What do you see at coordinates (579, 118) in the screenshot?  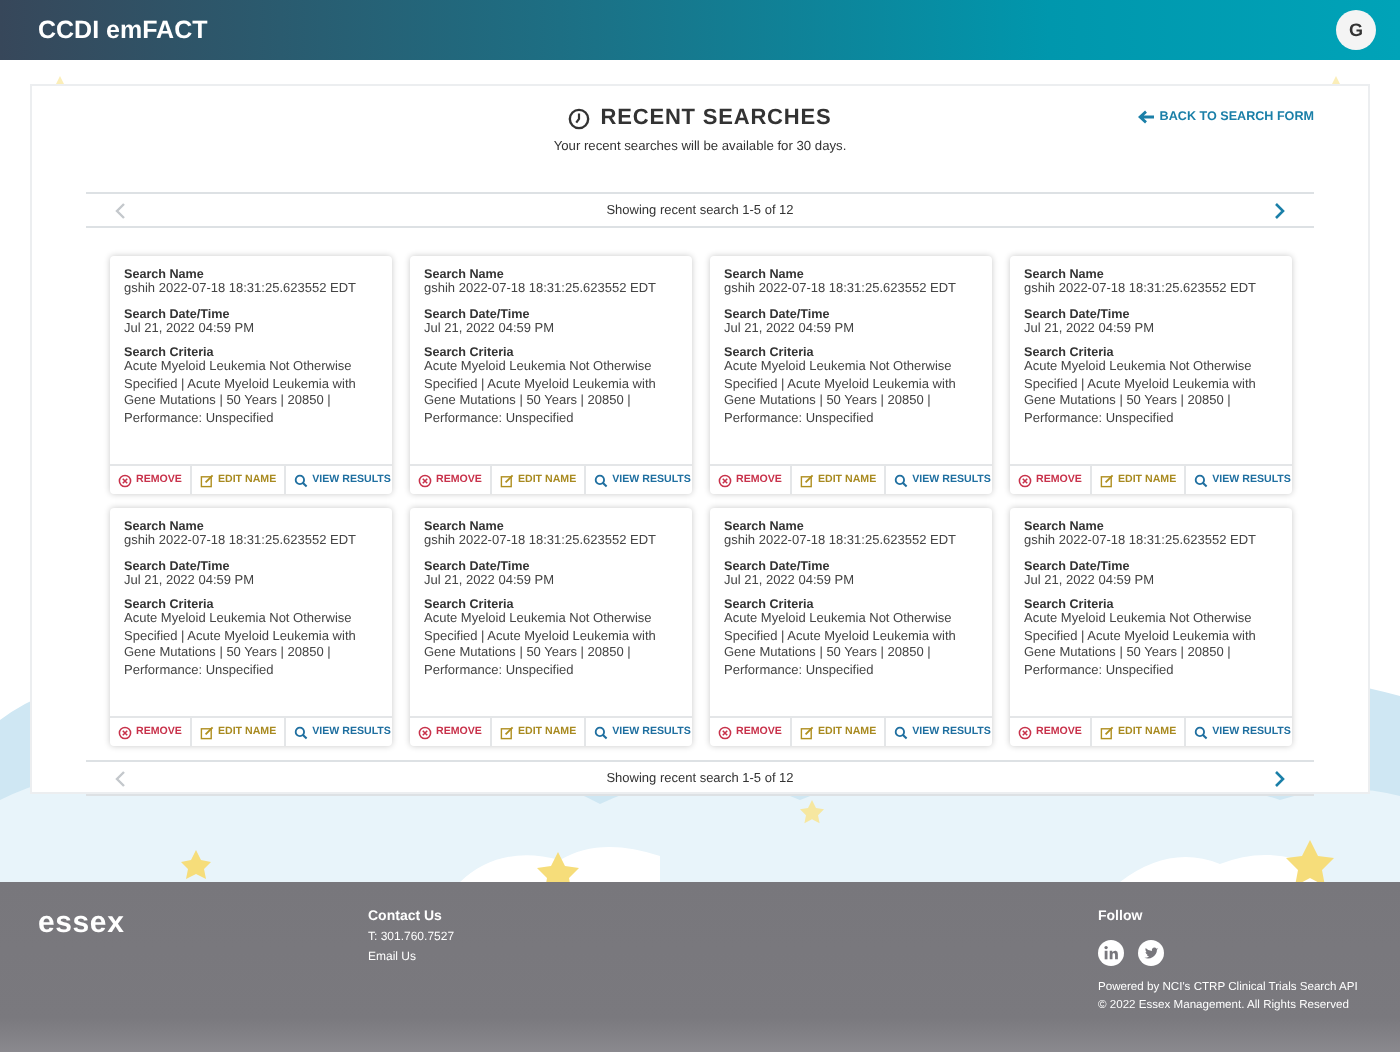 I see `clock-icon` at bounding box center [579, 118].